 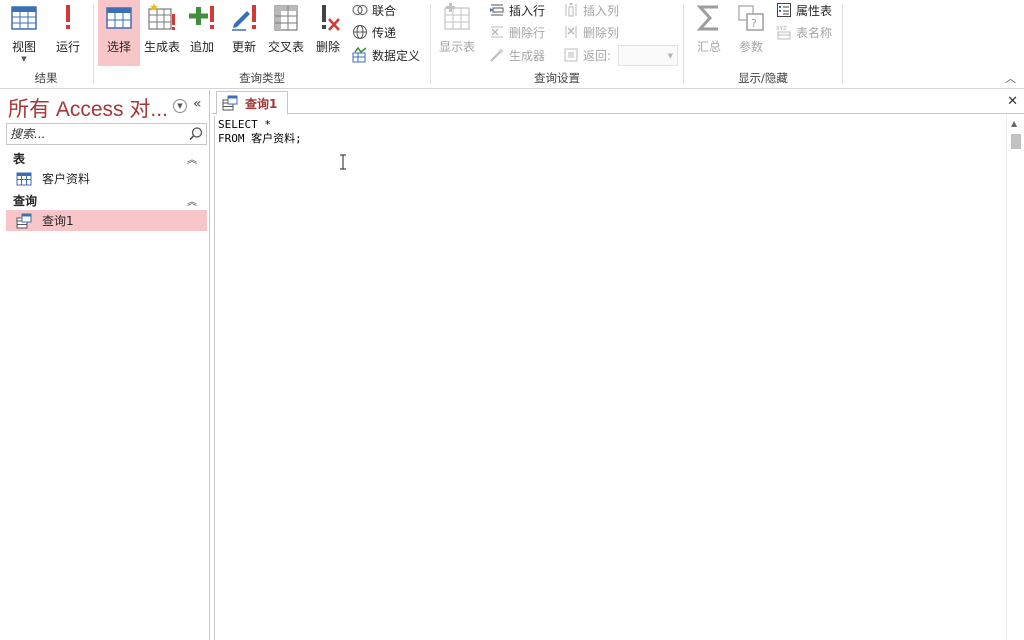 I want to click on parameters-button: ? 参数, so click(x=751, y=33).